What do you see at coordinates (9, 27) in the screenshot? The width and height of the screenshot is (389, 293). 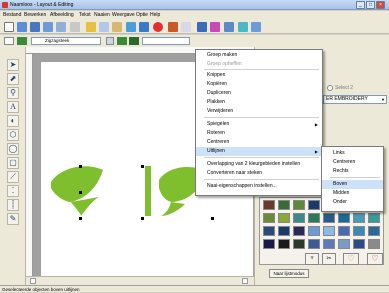 I see `new-icon` at bounding box center [9, 27].